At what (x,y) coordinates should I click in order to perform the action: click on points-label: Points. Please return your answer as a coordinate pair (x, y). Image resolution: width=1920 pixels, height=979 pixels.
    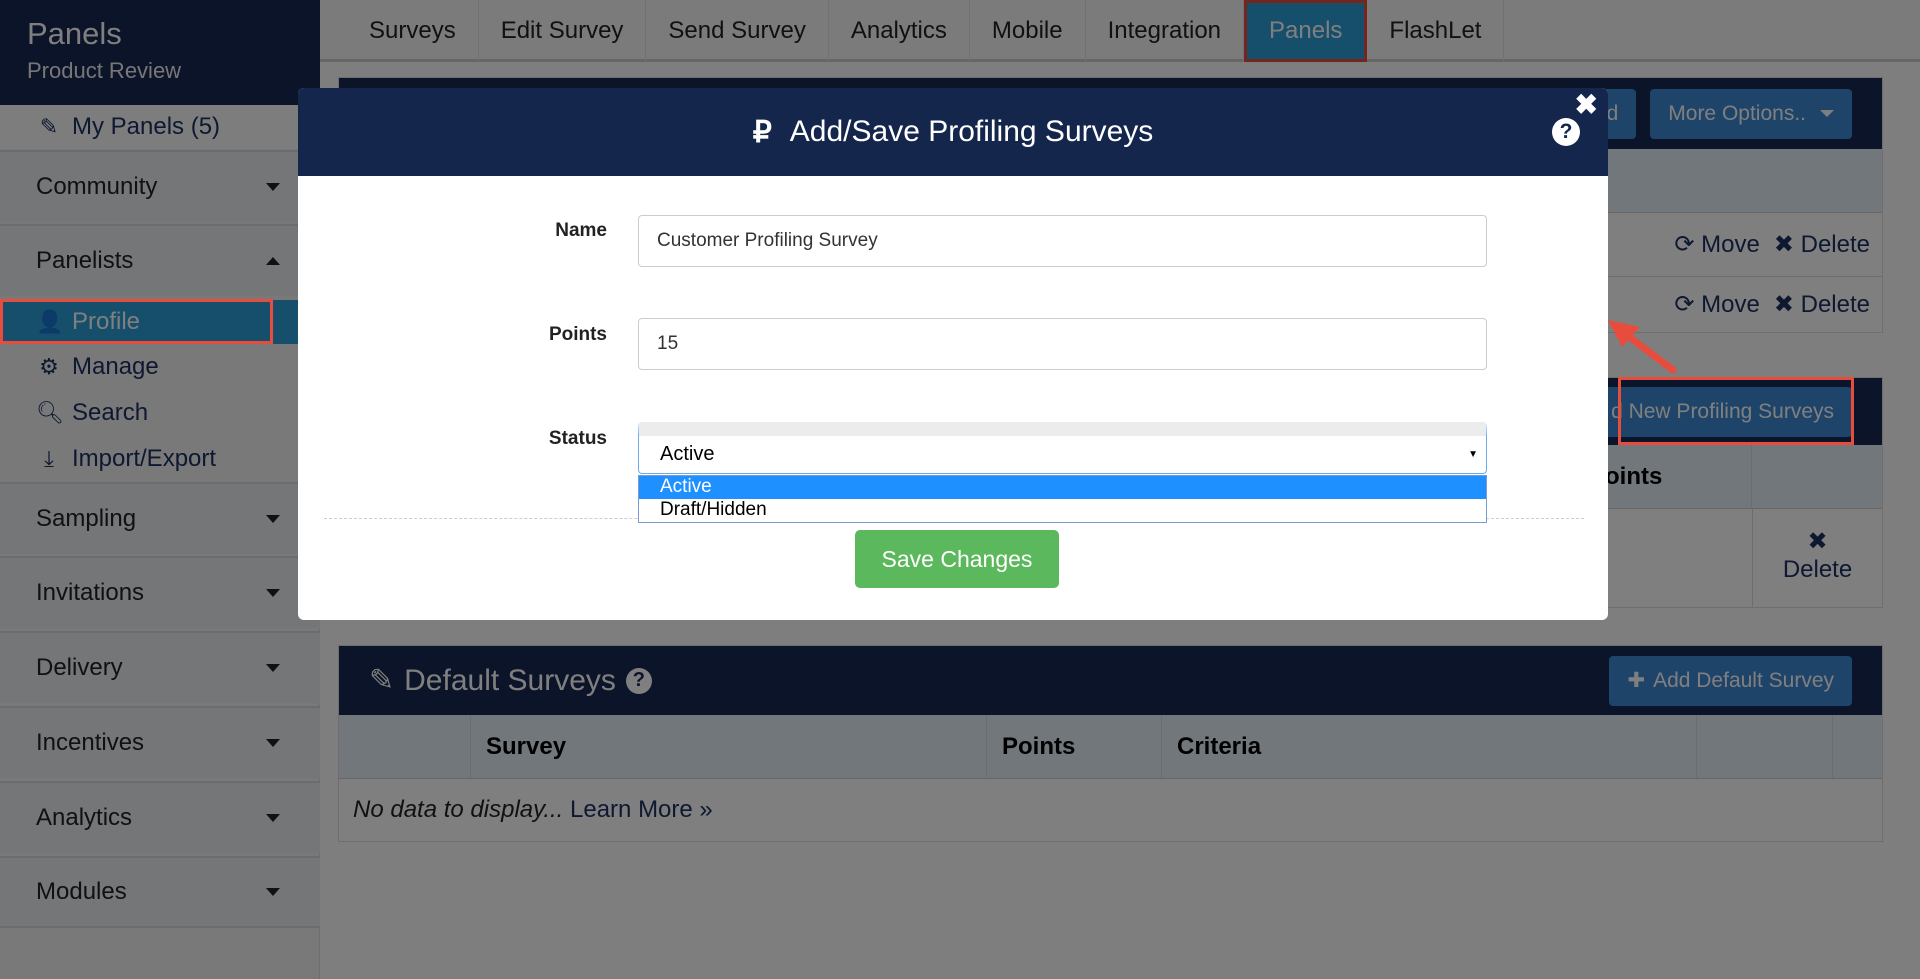
    Looking at the image, I should click on (577, 334).